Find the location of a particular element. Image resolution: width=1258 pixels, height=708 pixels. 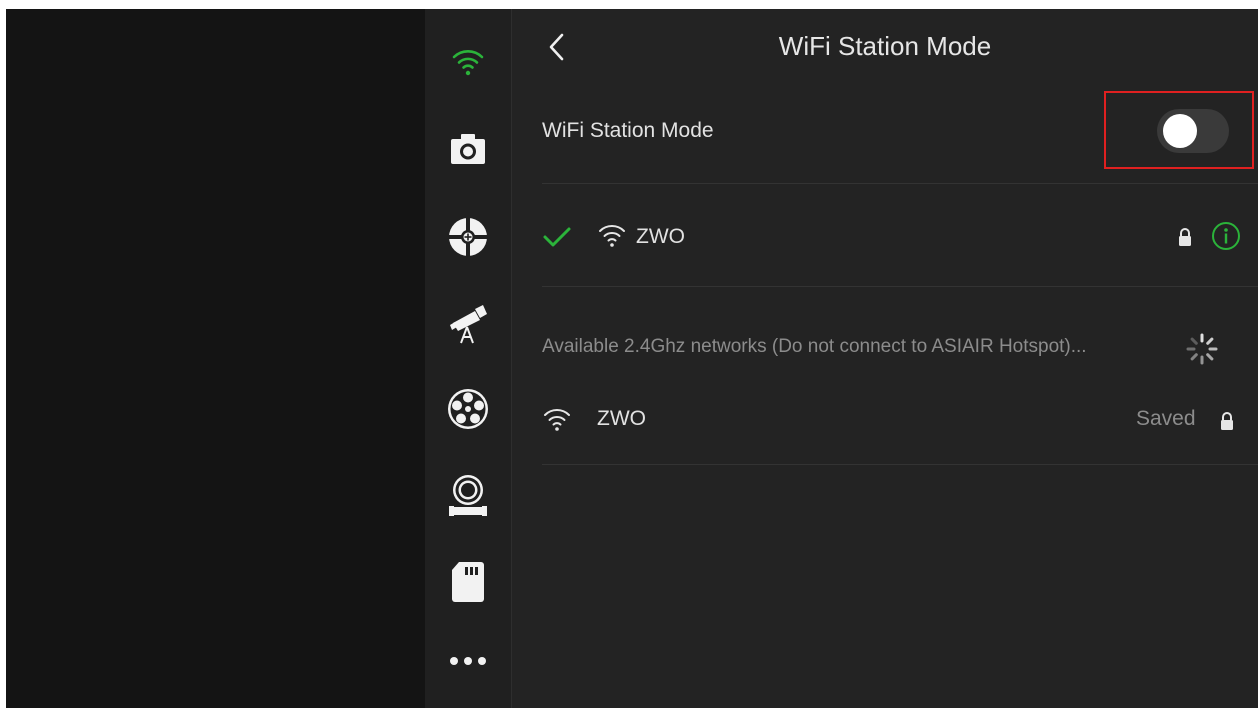

camera-icon is located at coordinates (468, 149).